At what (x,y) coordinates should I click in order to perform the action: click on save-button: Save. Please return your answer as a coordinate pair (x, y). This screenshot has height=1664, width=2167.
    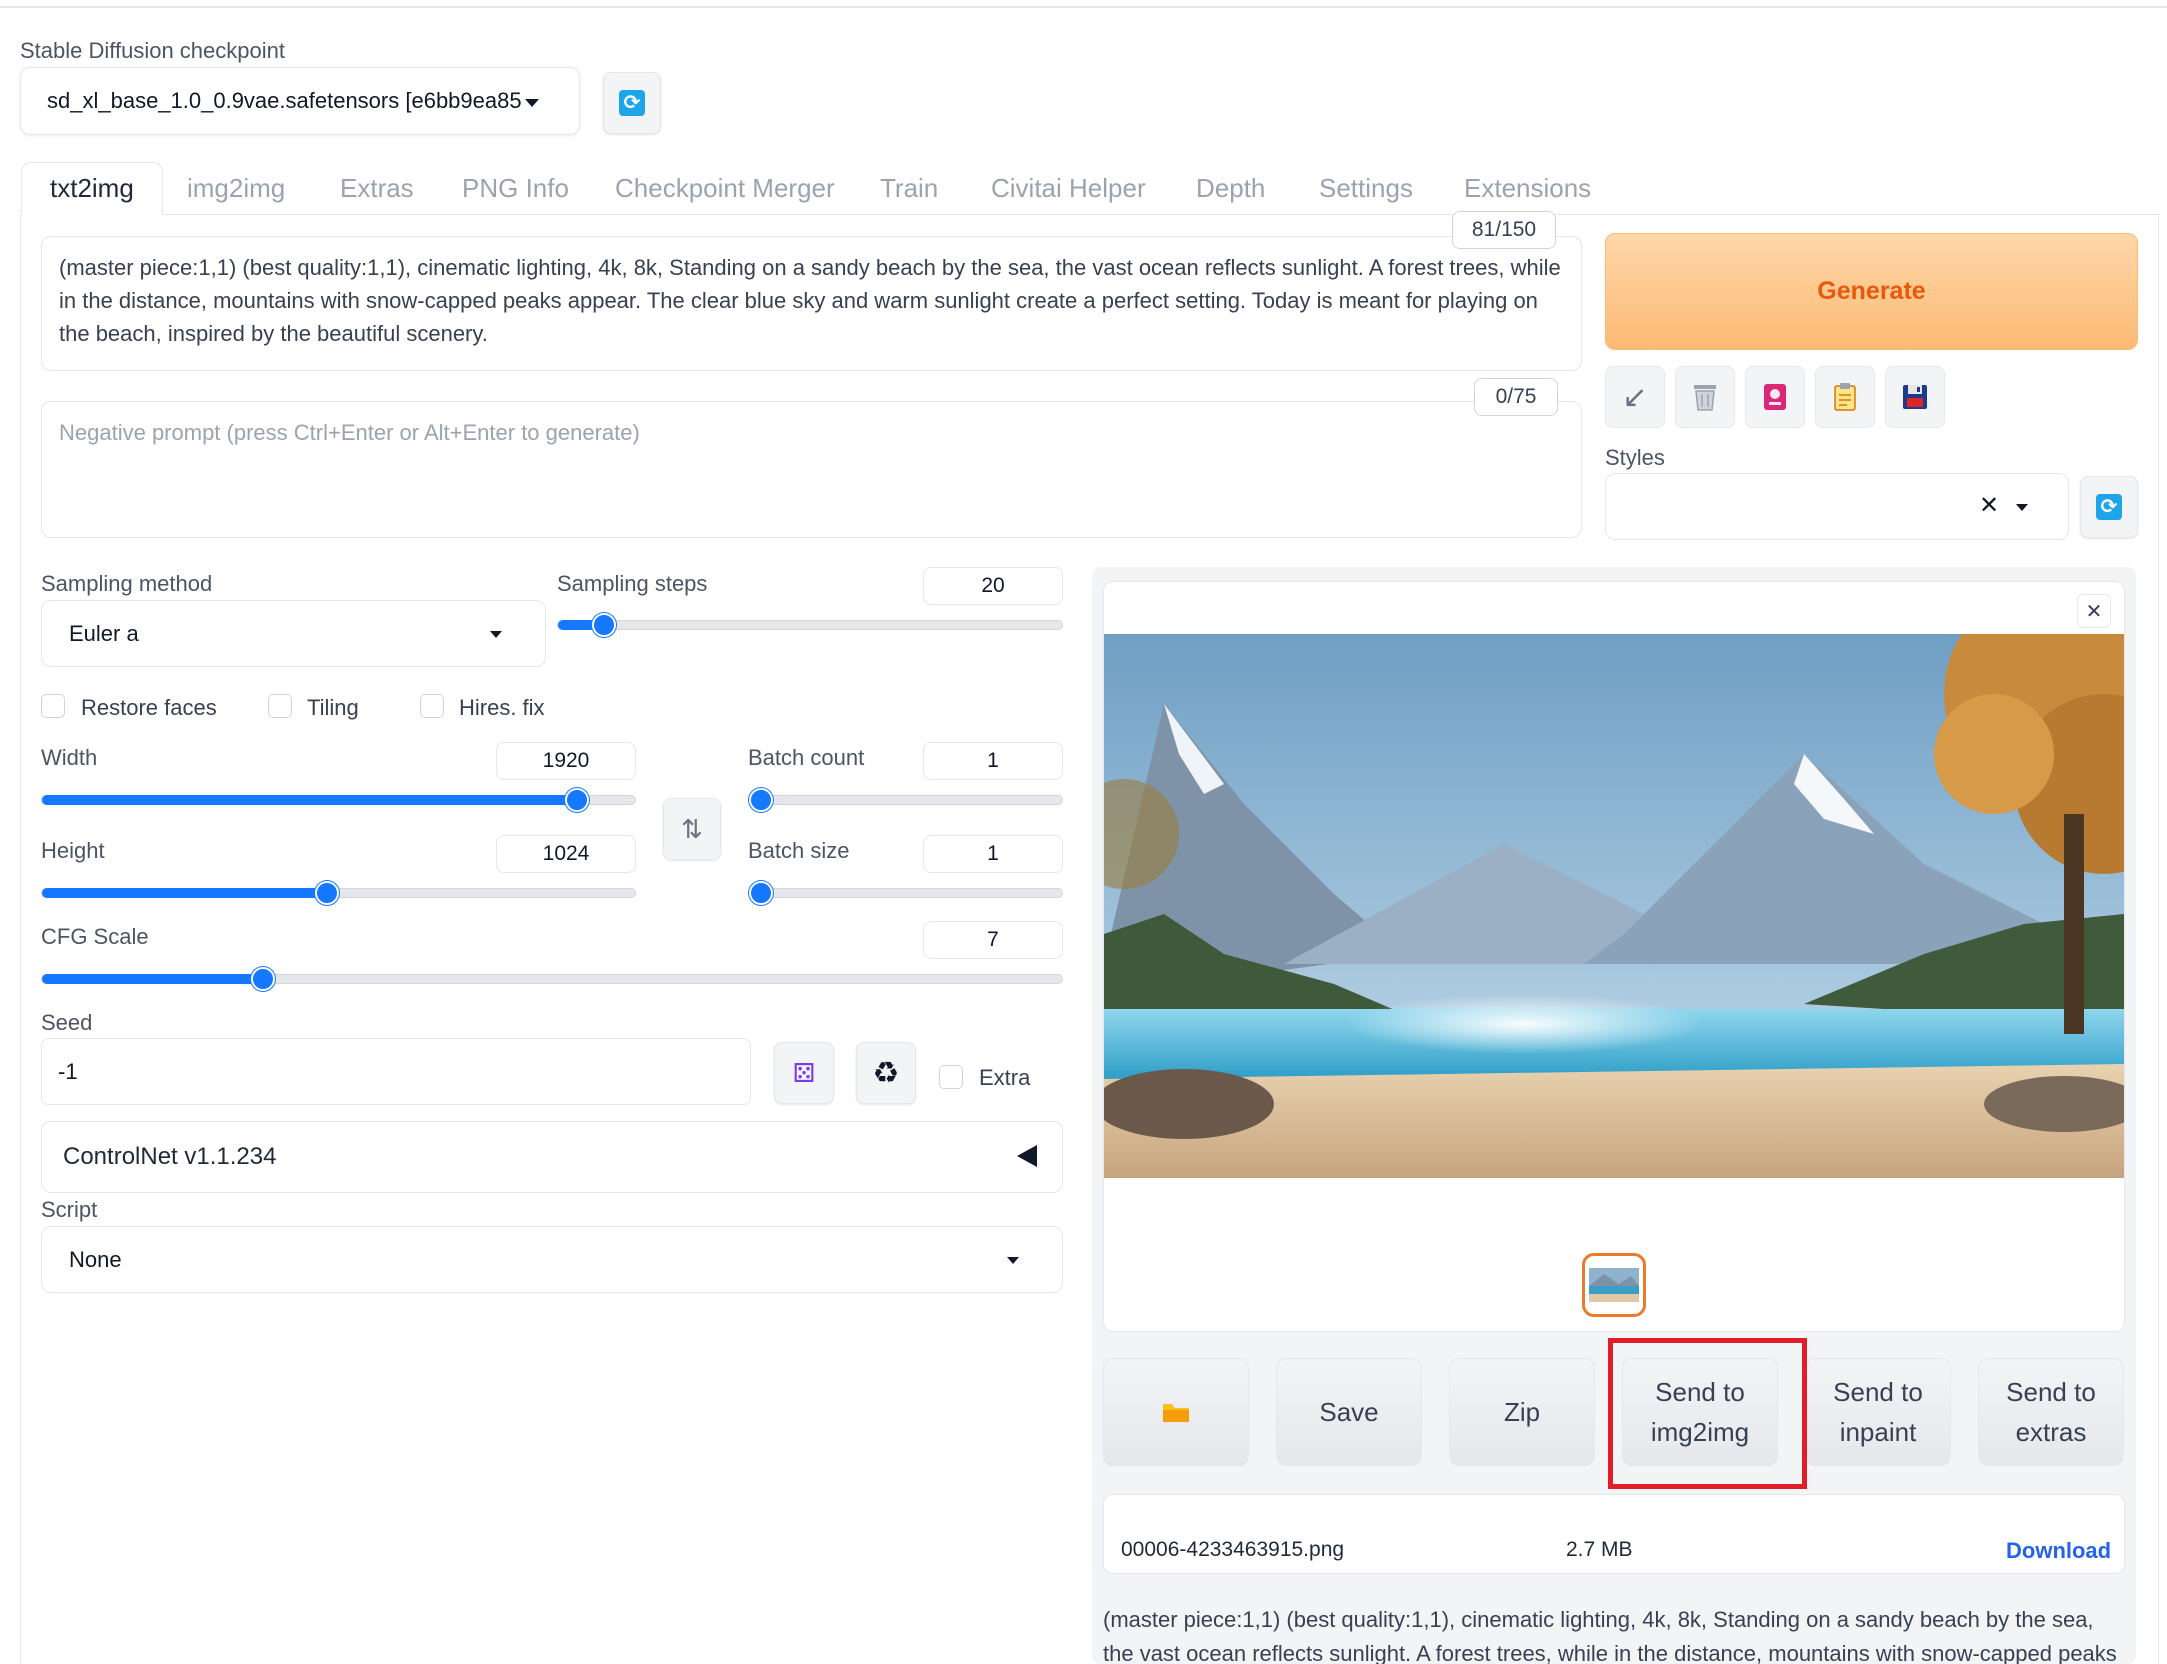
    Looking at the image, I should click on (1349, 1412).